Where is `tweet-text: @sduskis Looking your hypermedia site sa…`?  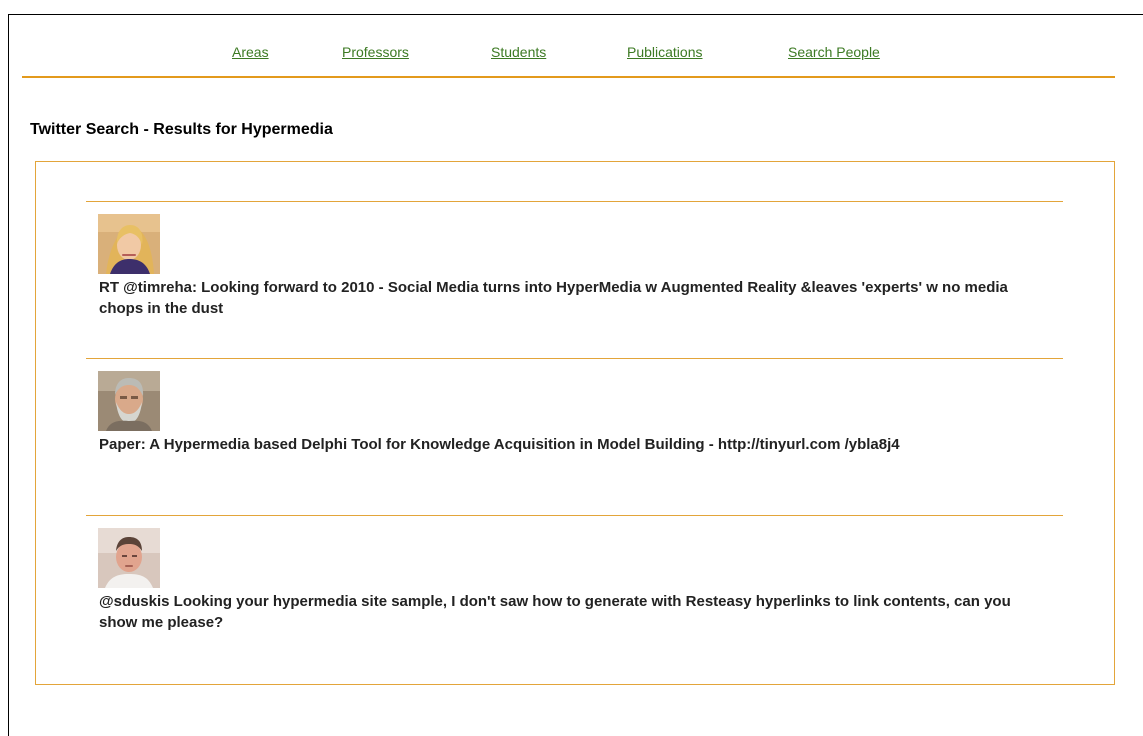
tweet-text: @sduskis Looking your hypermedia site sa… is located at coordinates (555, 612).